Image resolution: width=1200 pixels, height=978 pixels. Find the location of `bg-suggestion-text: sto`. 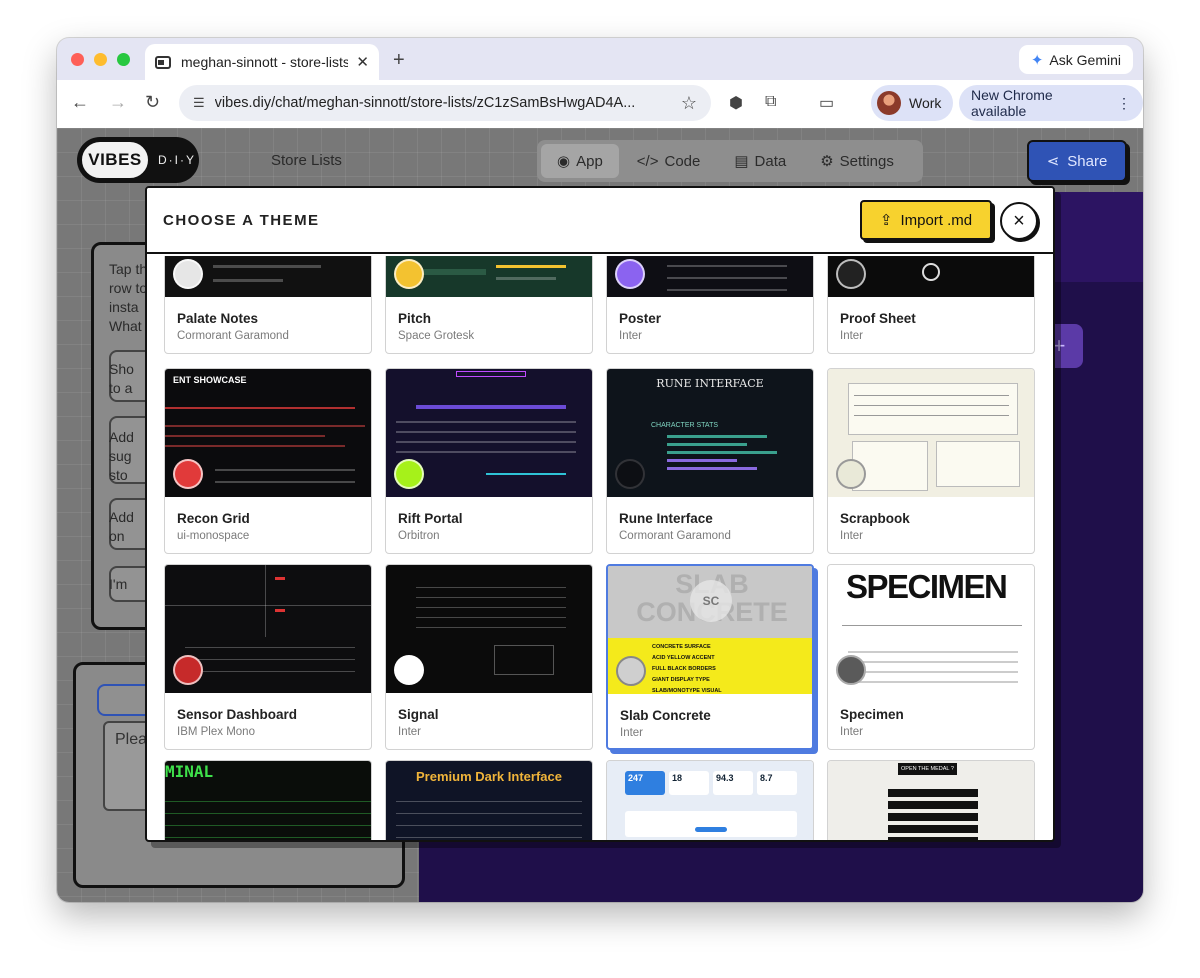

bg-suggestion-text: sto is located at coordinates (118, 475).